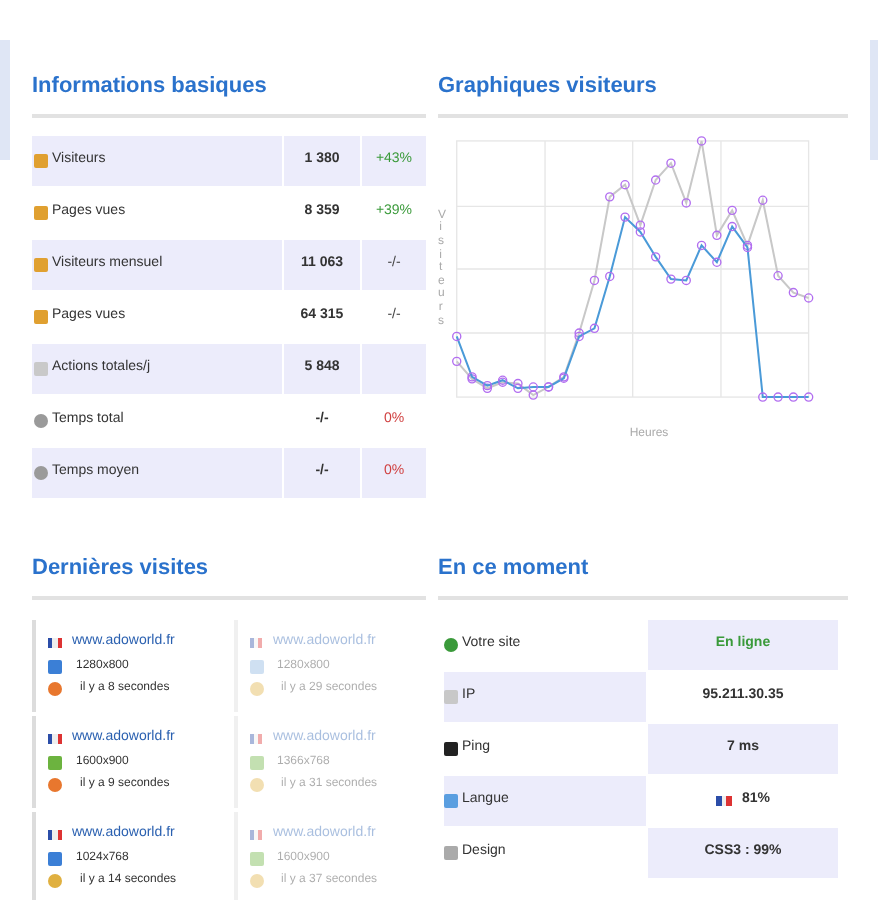 The width and height of the screenshot is (878, 900). I want to click on section-title: Dernières visites, so click(120, 568).